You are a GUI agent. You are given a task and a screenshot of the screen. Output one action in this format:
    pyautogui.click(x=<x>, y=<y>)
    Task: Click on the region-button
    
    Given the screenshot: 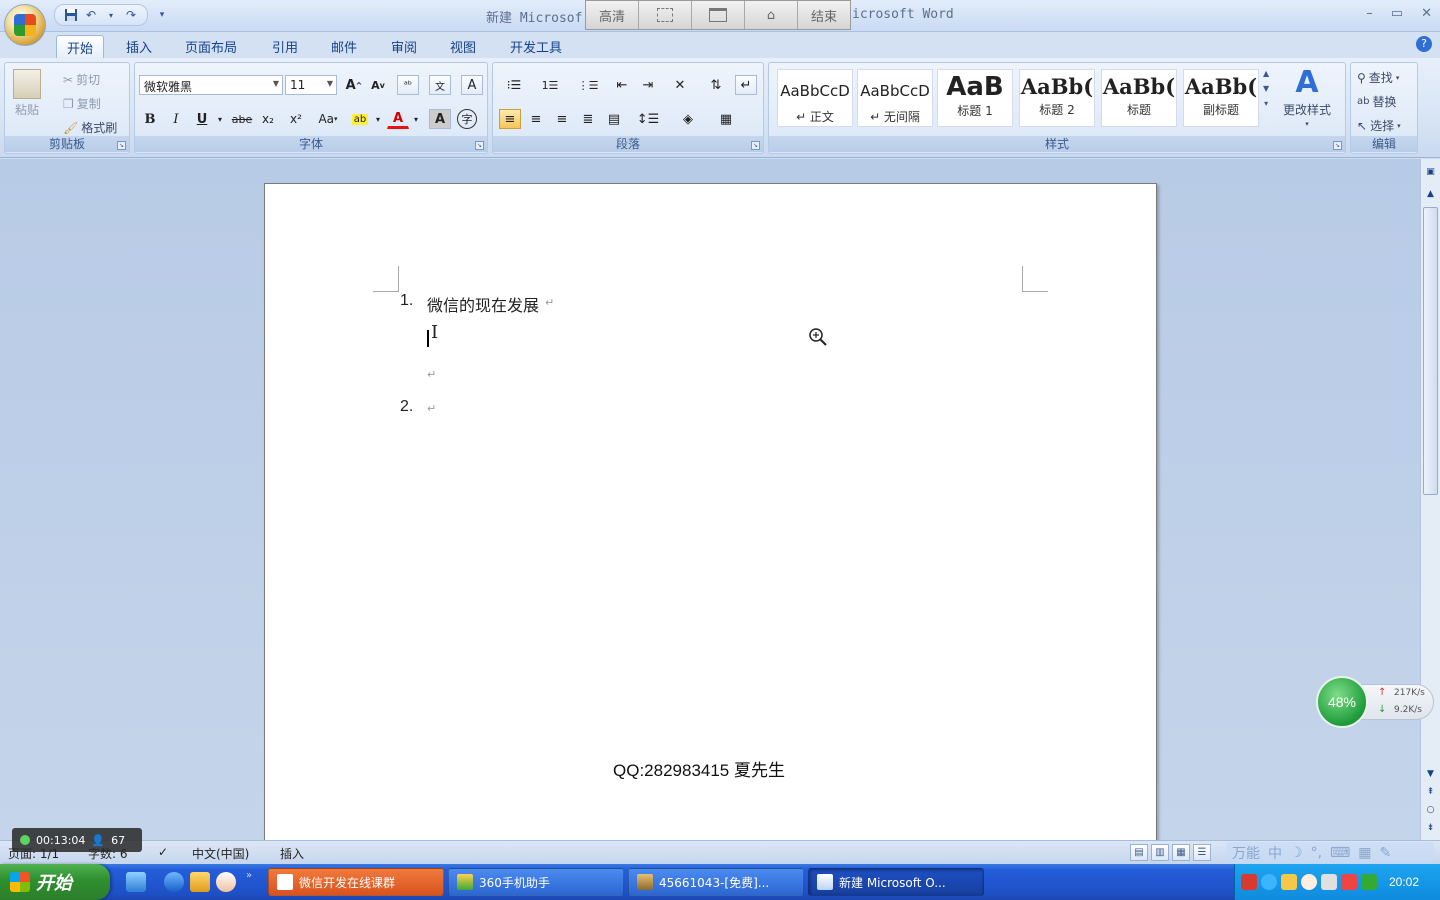 What is the action you would take?
    pyautogui.click(x=665, y=15)
    